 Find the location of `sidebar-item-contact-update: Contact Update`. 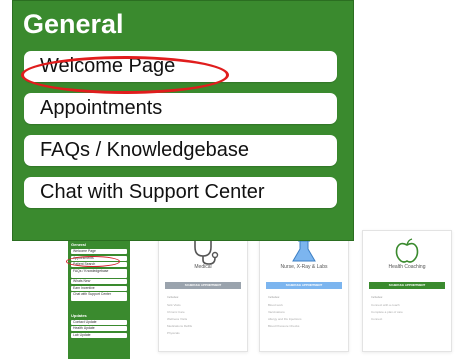

sidebar-item-contact-update: Contact Update is located at coordinates (99, 322).